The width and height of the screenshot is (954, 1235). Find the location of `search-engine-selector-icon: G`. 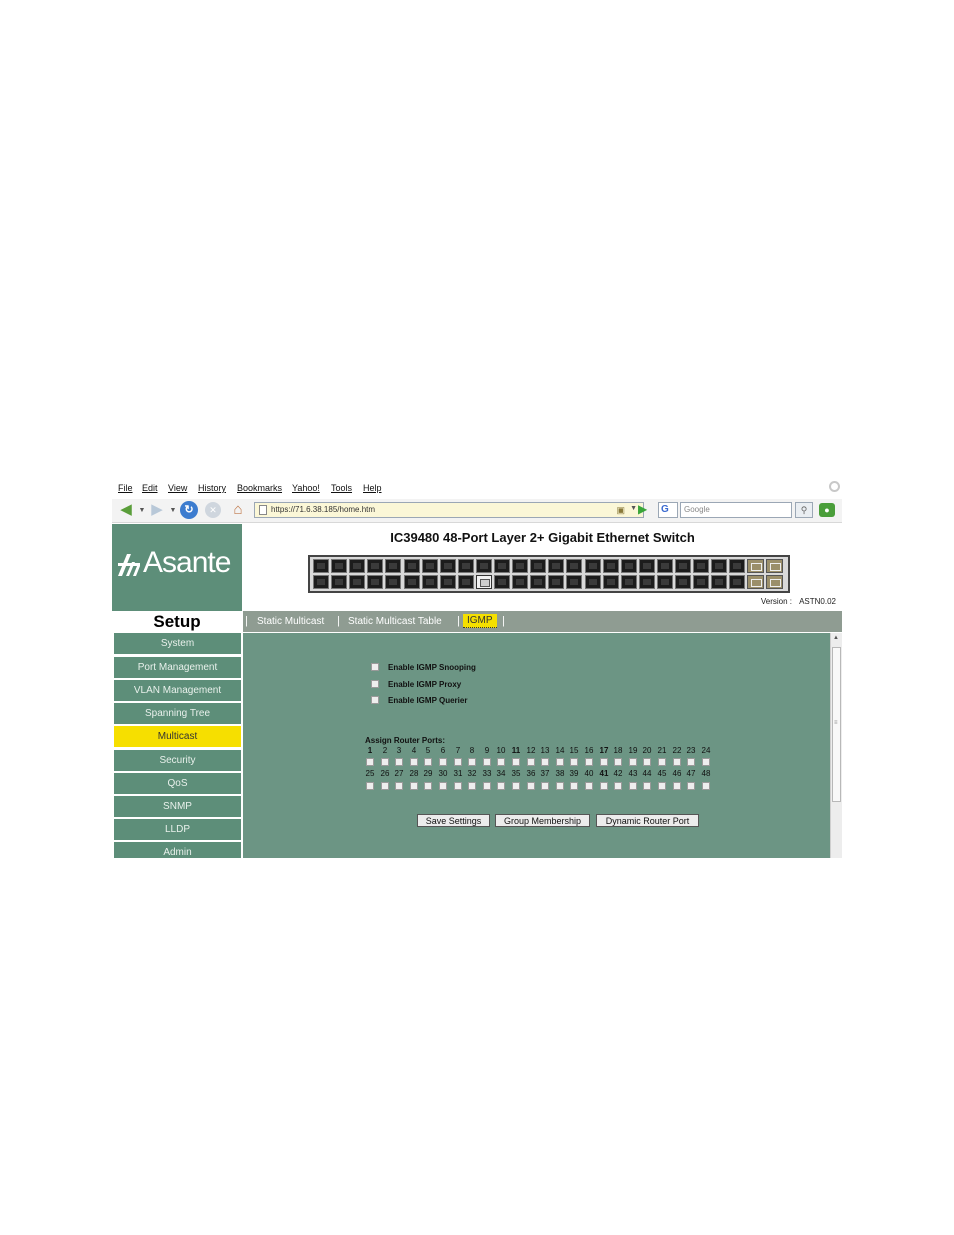

search-engine-selector-icon: G is located at coordinates (668, 510).